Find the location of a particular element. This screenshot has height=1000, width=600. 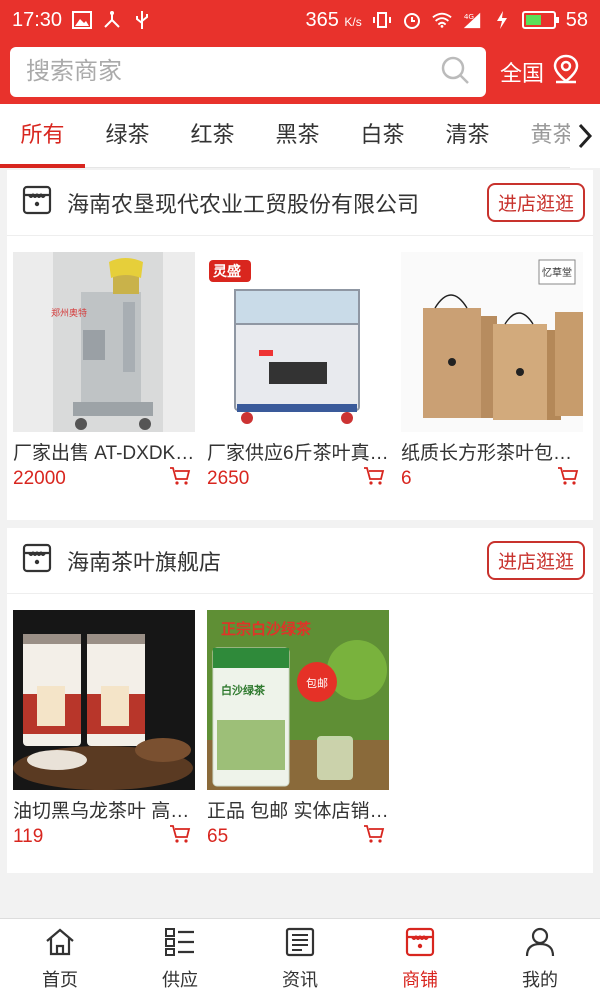

nav-news: 资讯 is located at coordinates (300, 959).